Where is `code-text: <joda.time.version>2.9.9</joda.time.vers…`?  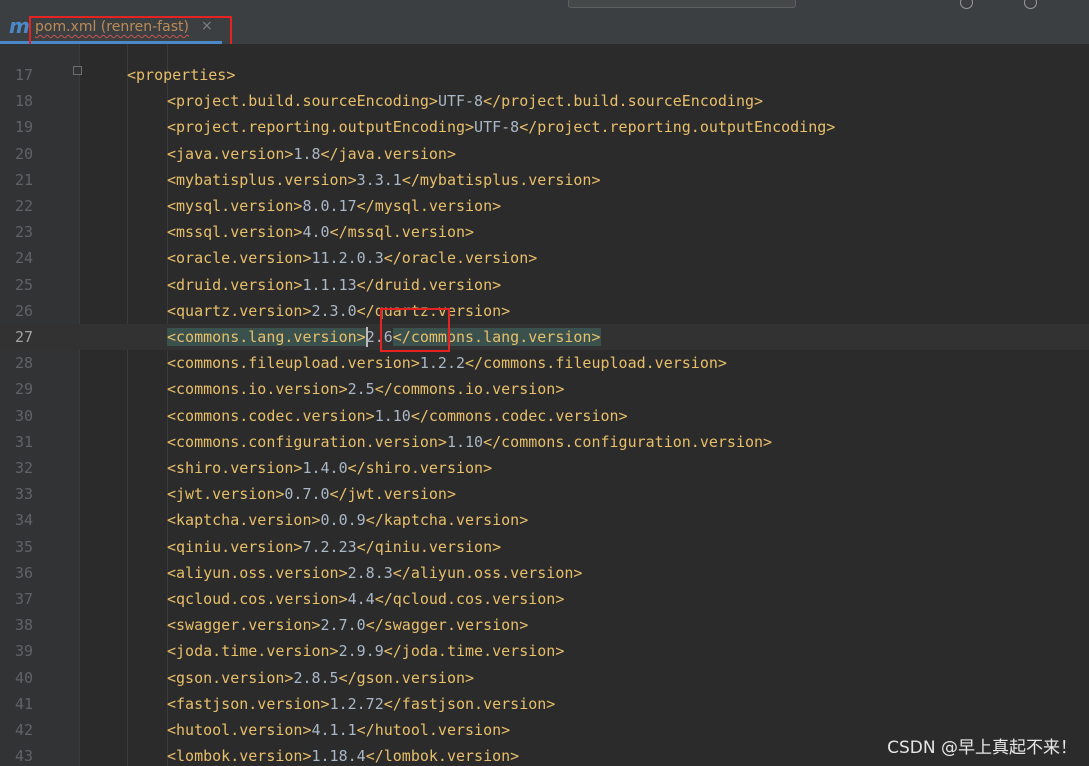
code-text: <joda.time.version>2.9.9</joda.time.vers… is located at coordinates (365, 651).